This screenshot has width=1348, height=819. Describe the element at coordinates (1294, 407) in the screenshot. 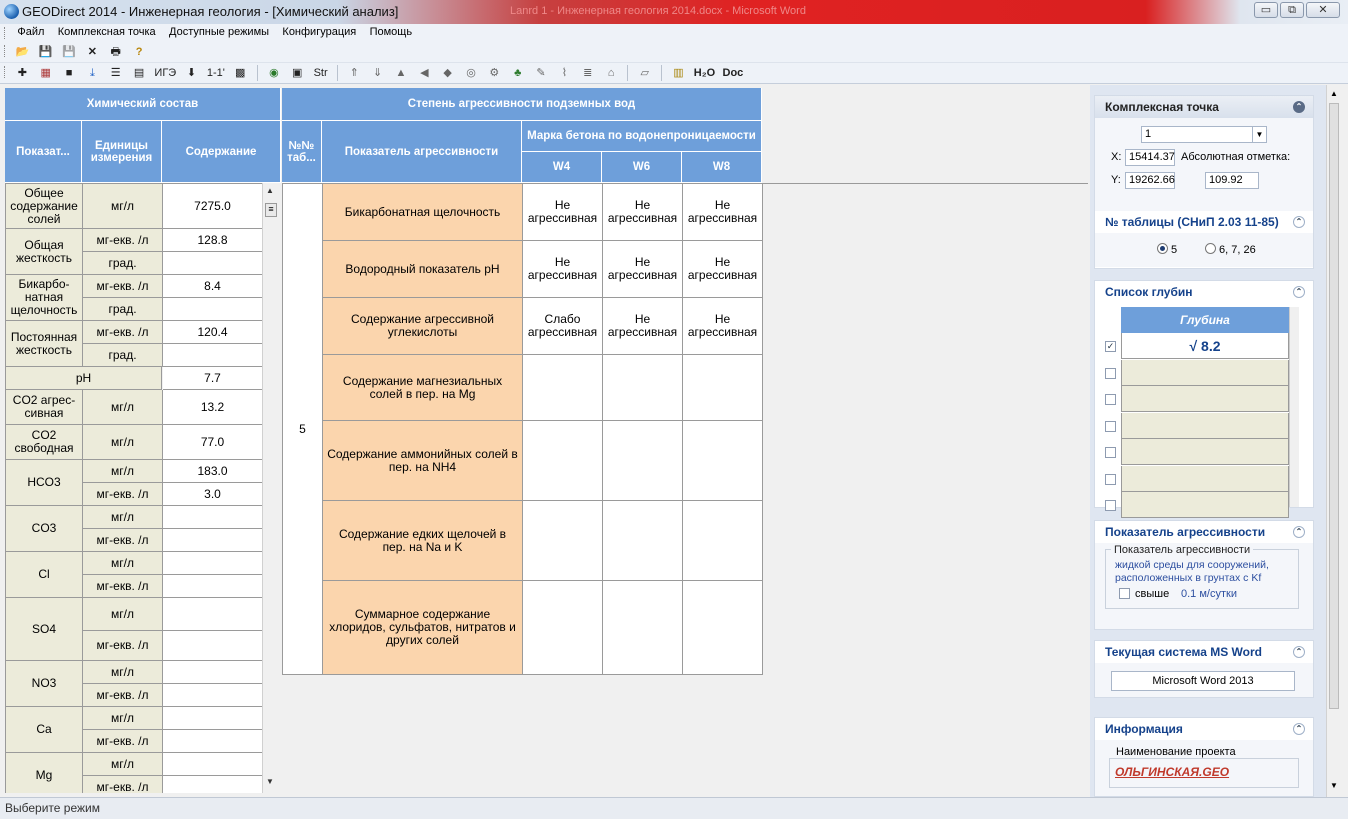

I see `depths-scrollbar` at that location.